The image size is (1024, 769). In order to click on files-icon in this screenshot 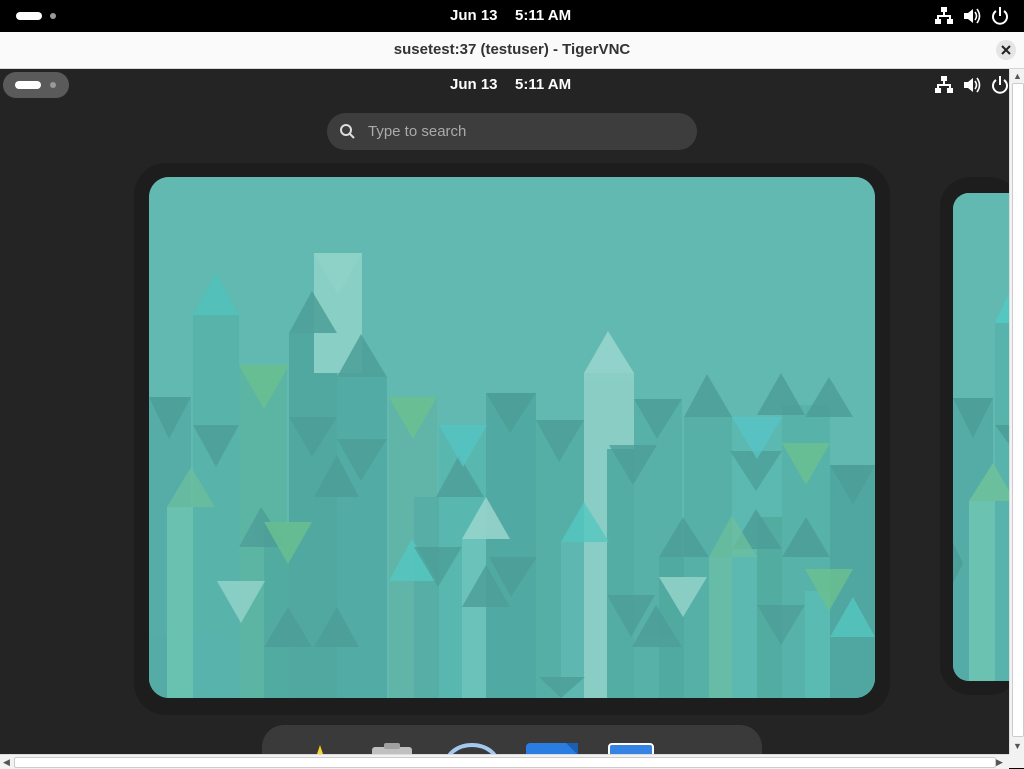, I will do `click(392, 748)`.